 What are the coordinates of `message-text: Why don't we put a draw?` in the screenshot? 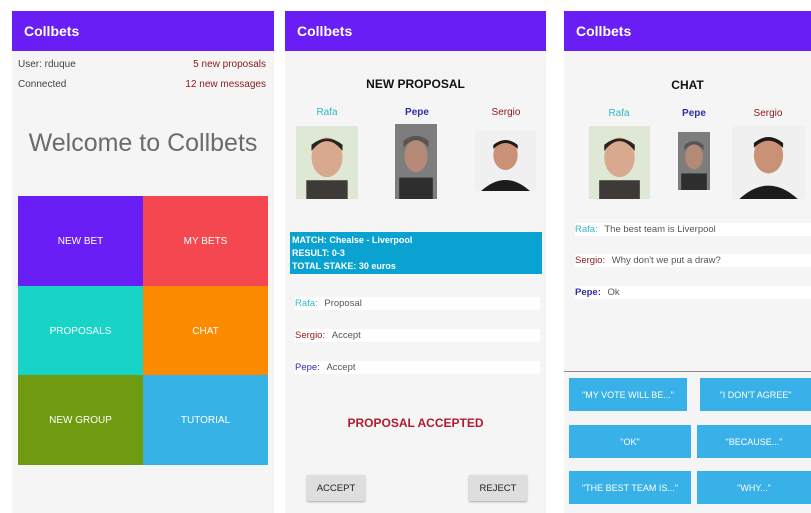 It's located at (666, 260).